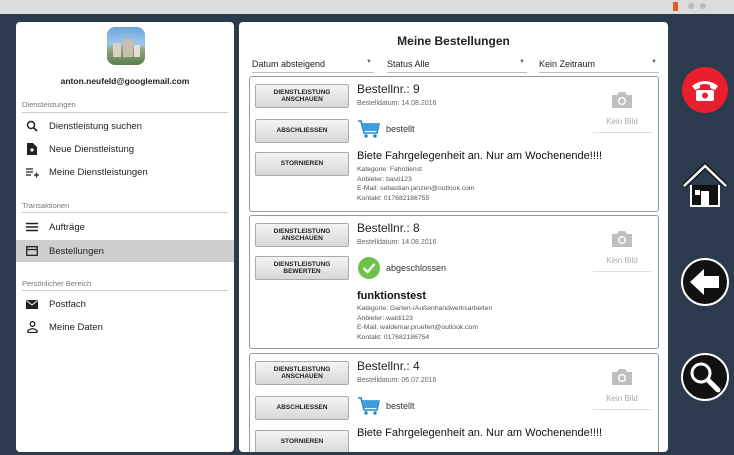 The height and width of the screenshot is (455, 734). What do you see at coordinates (457, 66) in the screenshot?
I see `status-select: Status Alle ▼` at bounding box center [457, 66].